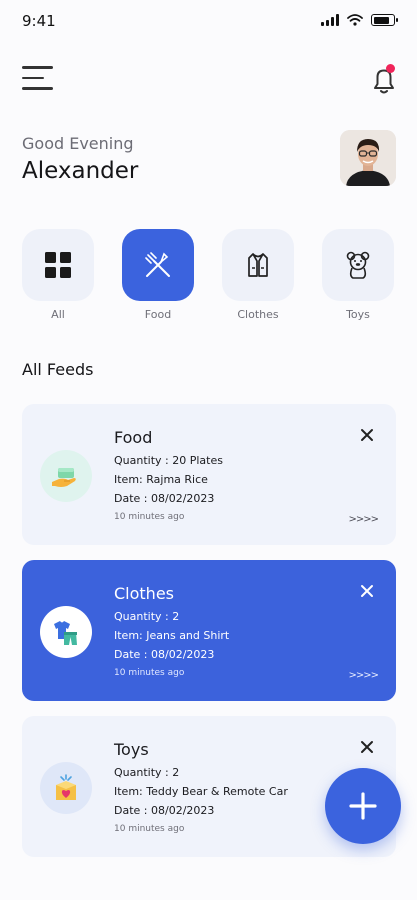 The height and width of the screenshot is (900, 417). Describe the element at coordinates (58, 369) in the screenshot. I see `feeds-section-title: All Feeds` at that location.